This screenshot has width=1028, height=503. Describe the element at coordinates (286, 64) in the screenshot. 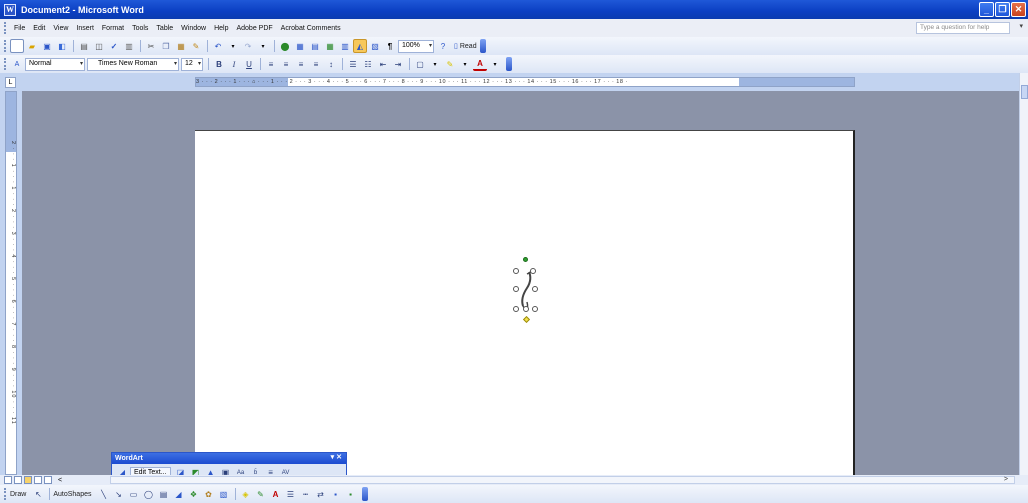

I see `align-center-icon: ≡` at that location.